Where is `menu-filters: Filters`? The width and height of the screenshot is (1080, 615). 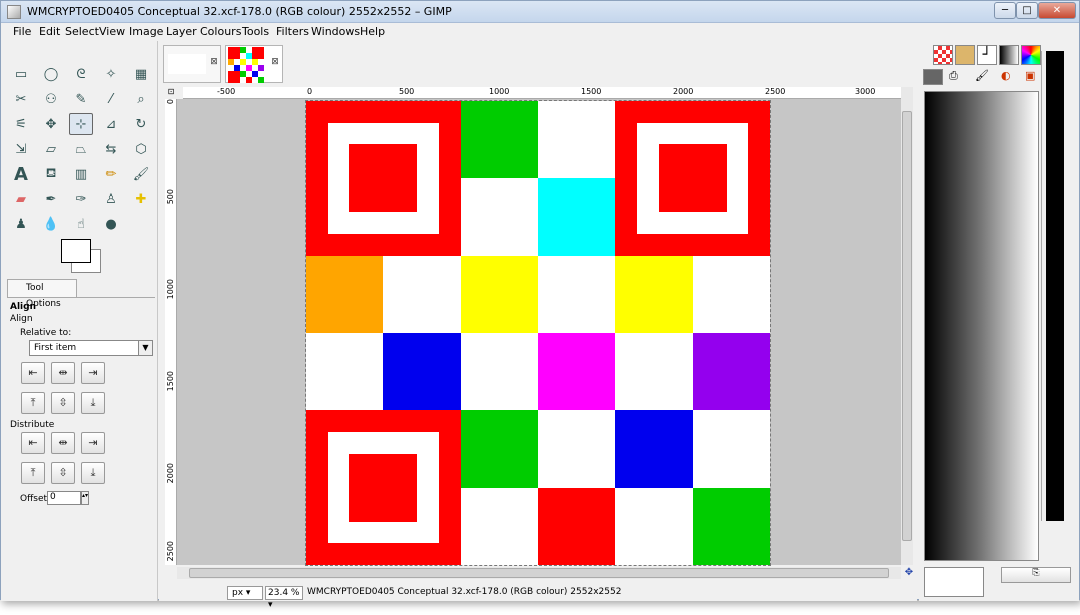
menu-filters: Filters is located at coordinates (292, 31).